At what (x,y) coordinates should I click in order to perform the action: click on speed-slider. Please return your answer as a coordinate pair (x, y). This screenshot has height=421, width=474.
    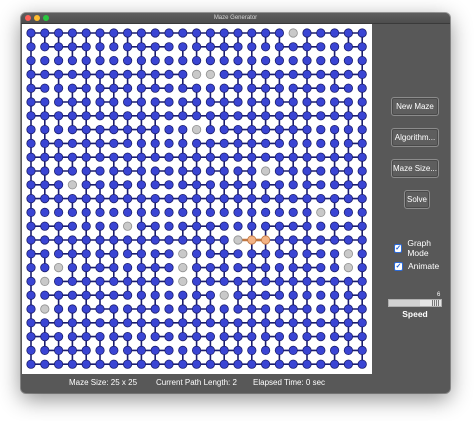
    Looking at the image, I should click on (415, 303).